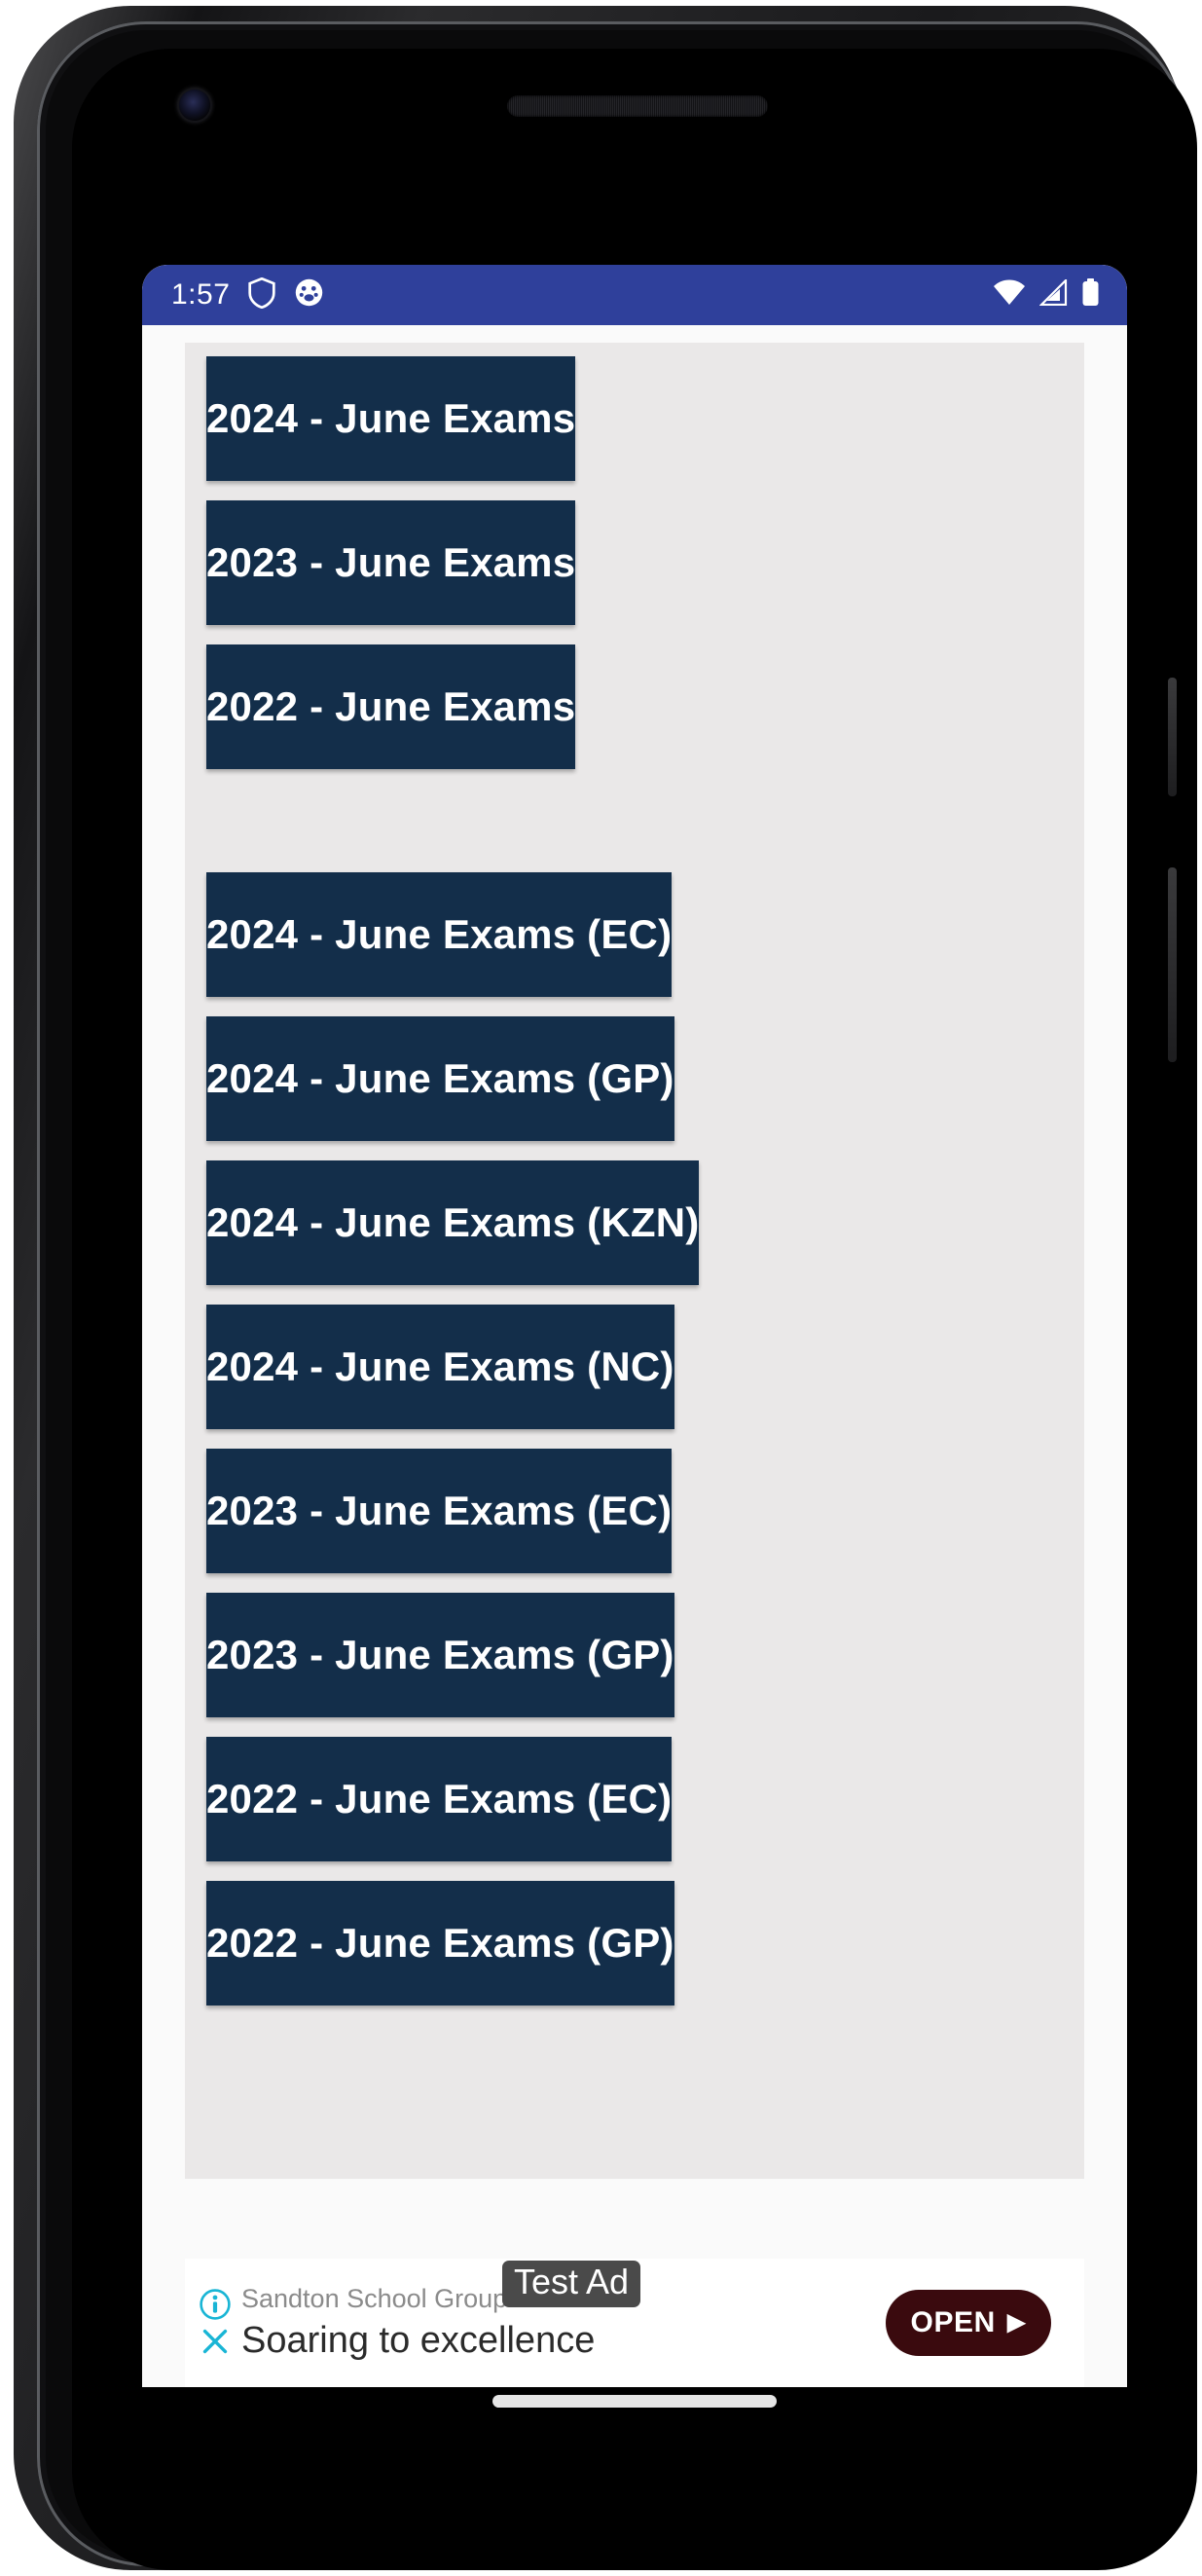  What do you see at coordinates (419, 2340) in the screenshot?
I see `ad-headline: Soaring to excellence` at bounding box center [419, 2340].